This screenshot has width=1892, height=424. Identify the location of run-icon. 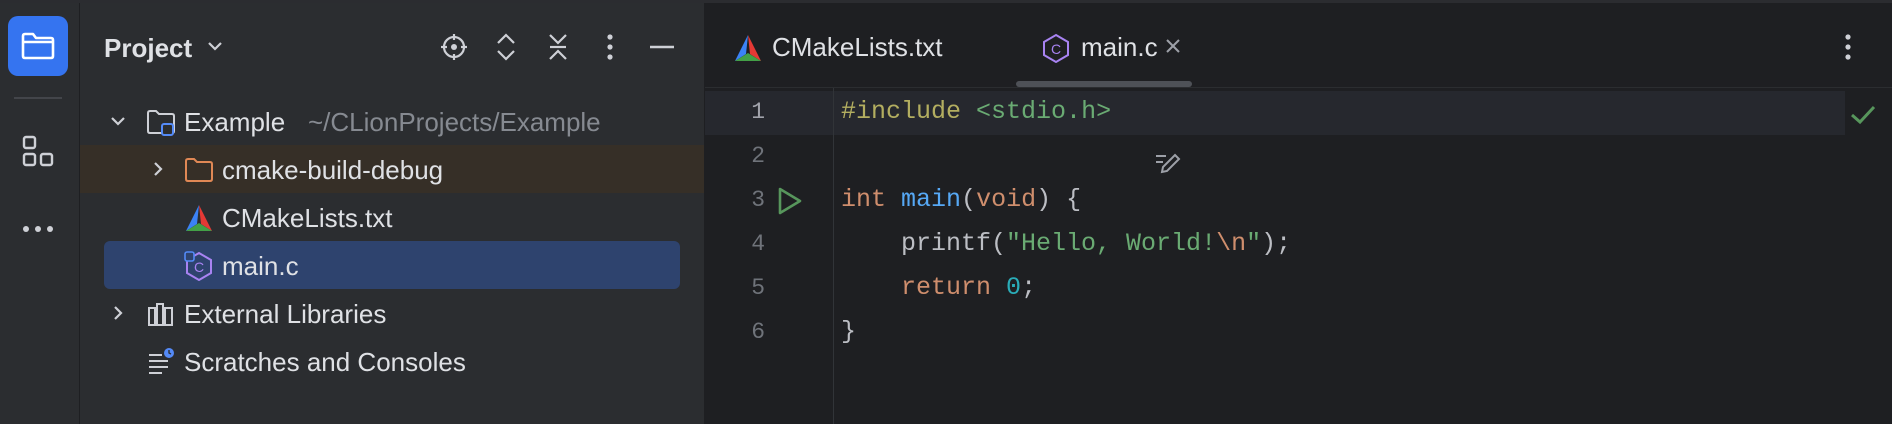
(789, 201).